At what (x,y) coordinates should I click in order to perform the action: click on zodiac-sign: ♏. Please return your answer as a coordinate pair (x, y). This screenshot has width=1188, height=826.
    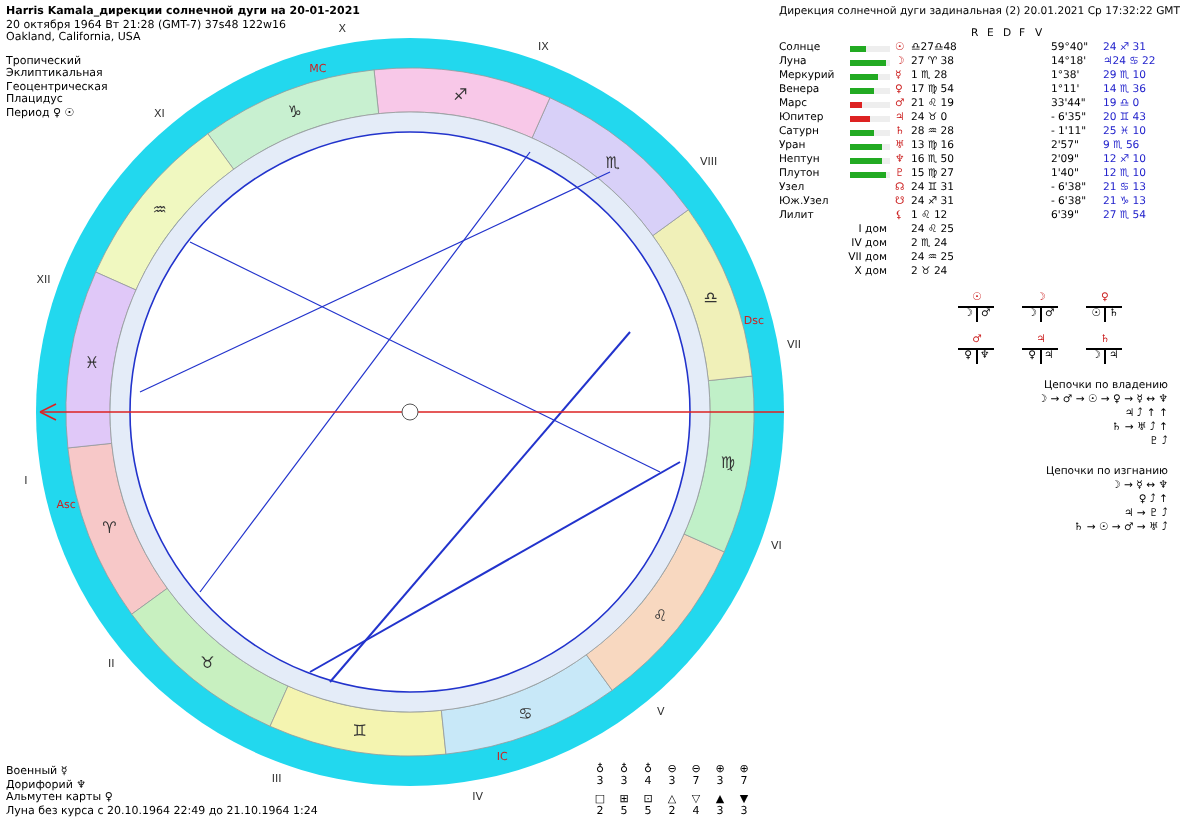
    Looking at the image, I should click on (612, 162).